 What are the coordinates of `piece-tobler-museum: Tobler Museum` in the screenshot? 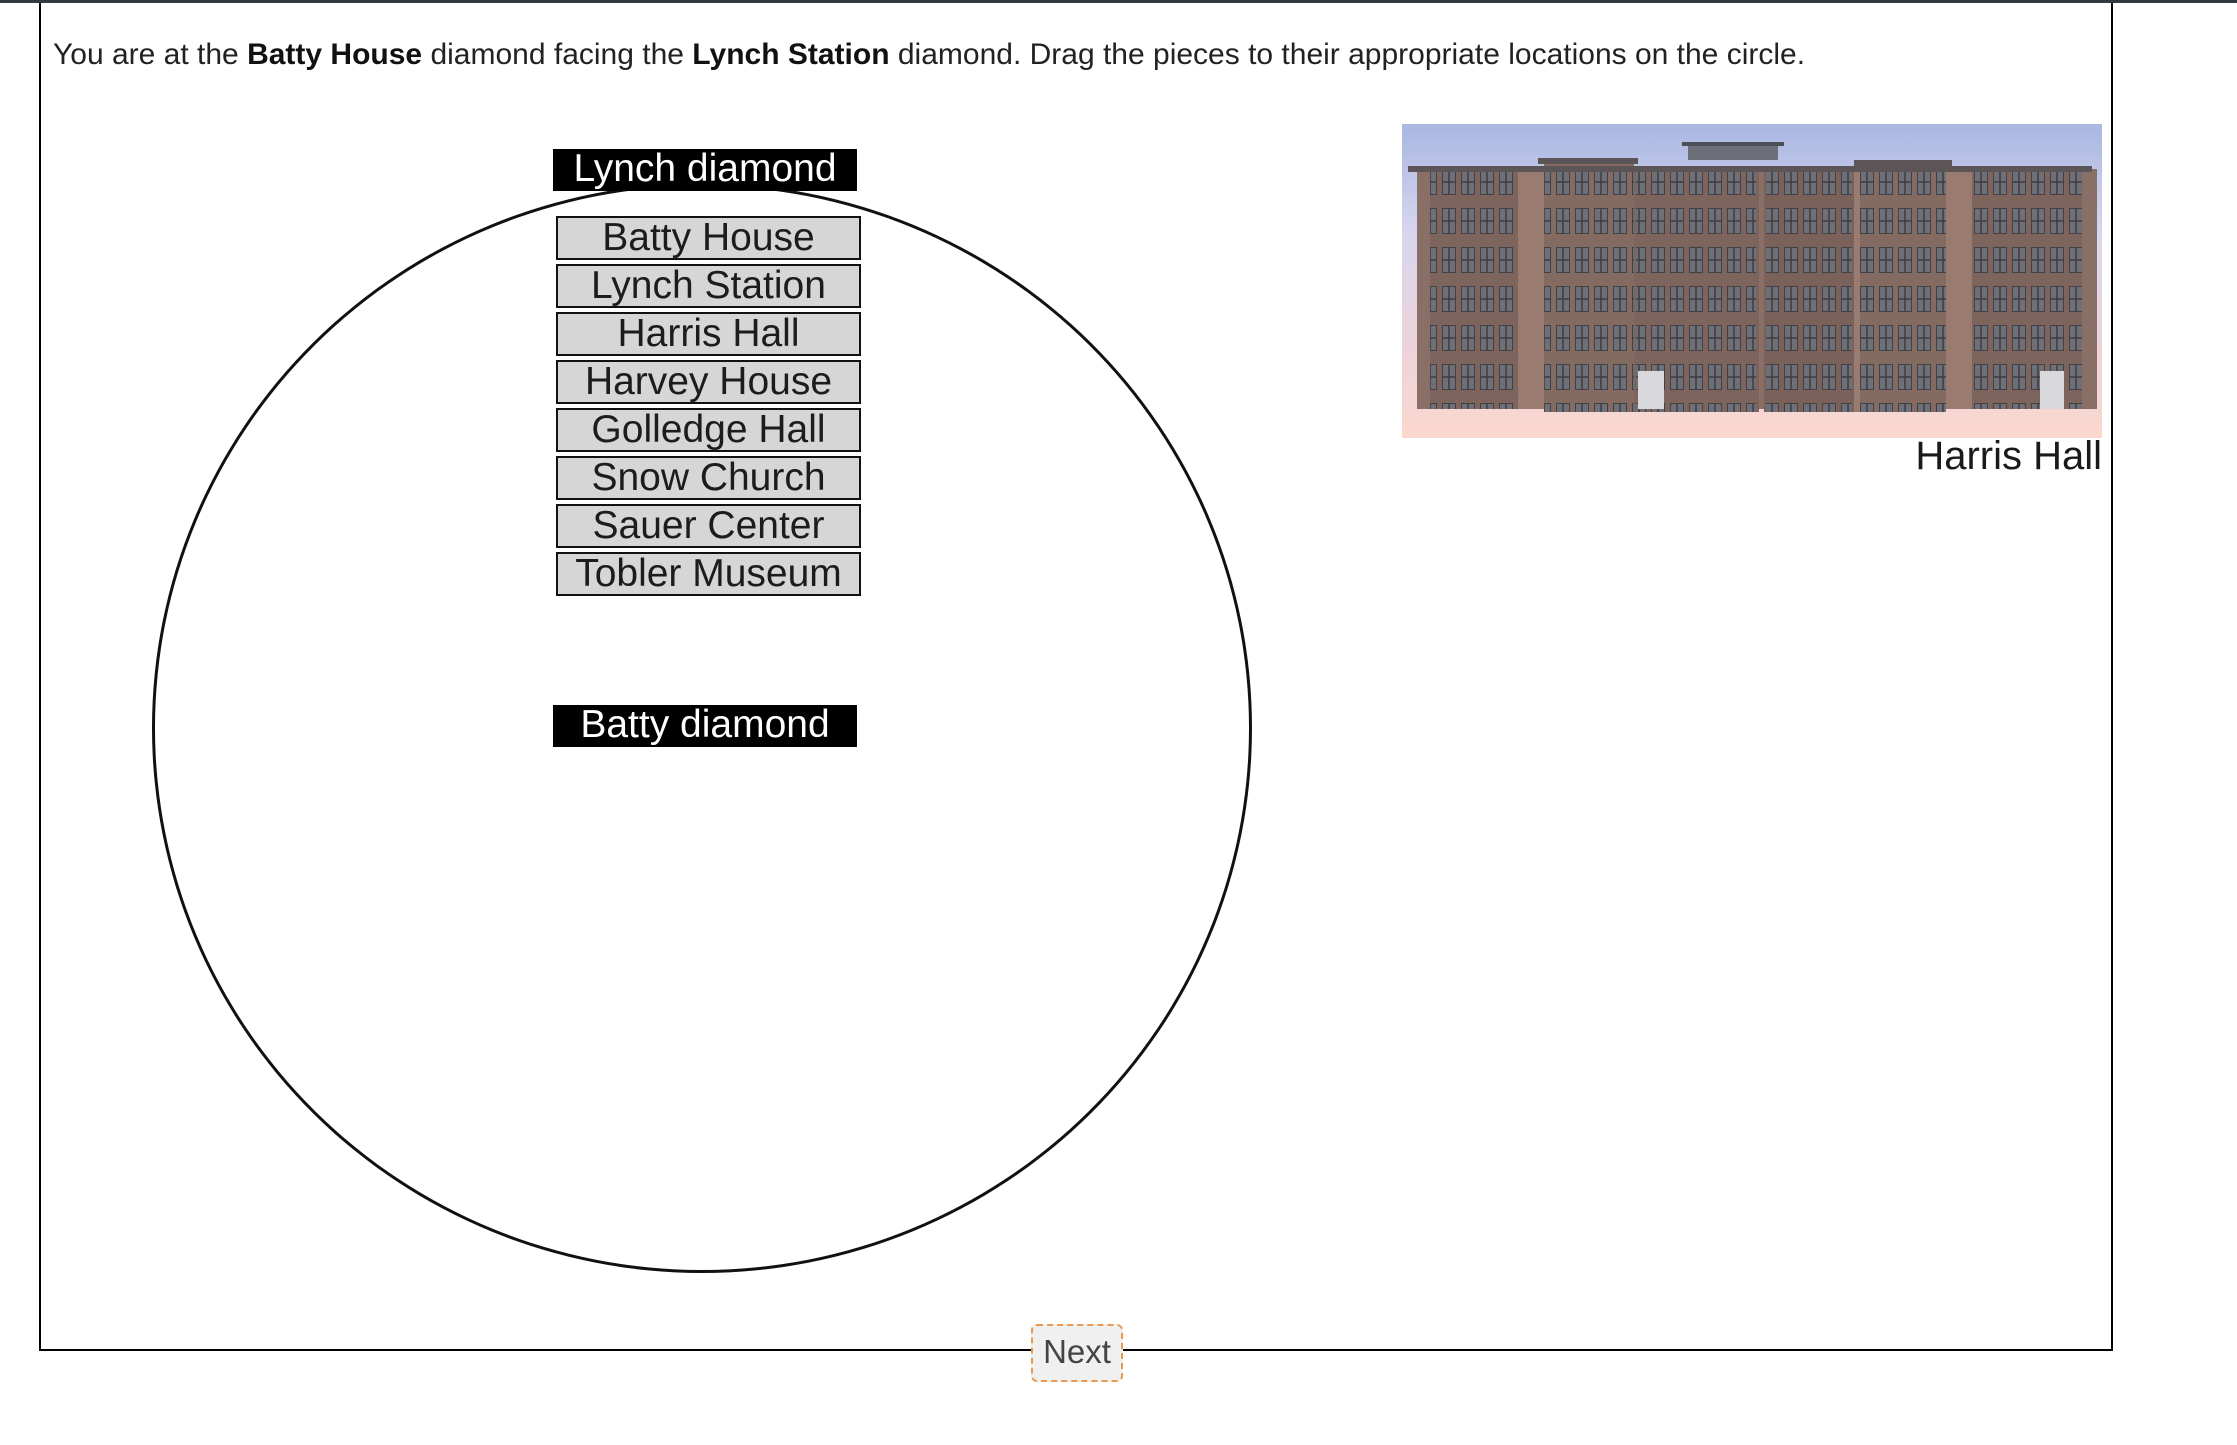 It's located at (708, 574).